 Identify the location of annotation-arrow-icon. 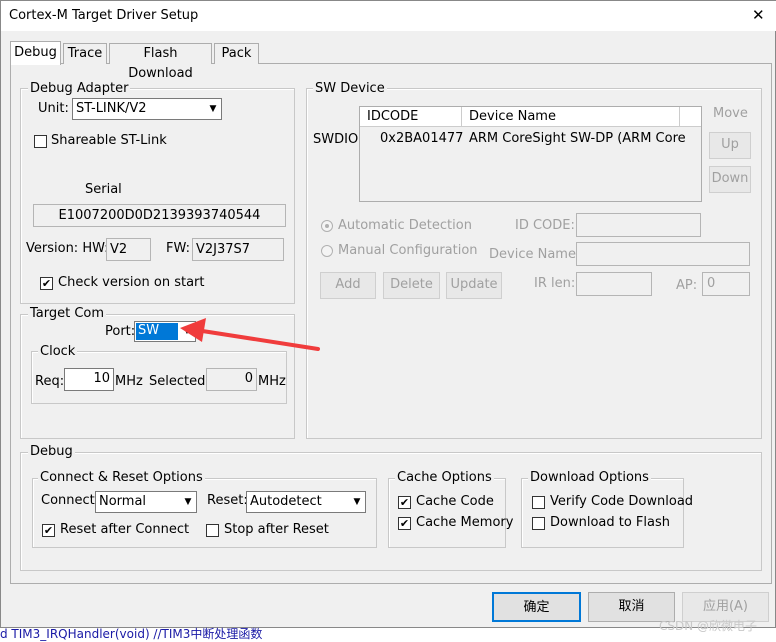
(250, 334).